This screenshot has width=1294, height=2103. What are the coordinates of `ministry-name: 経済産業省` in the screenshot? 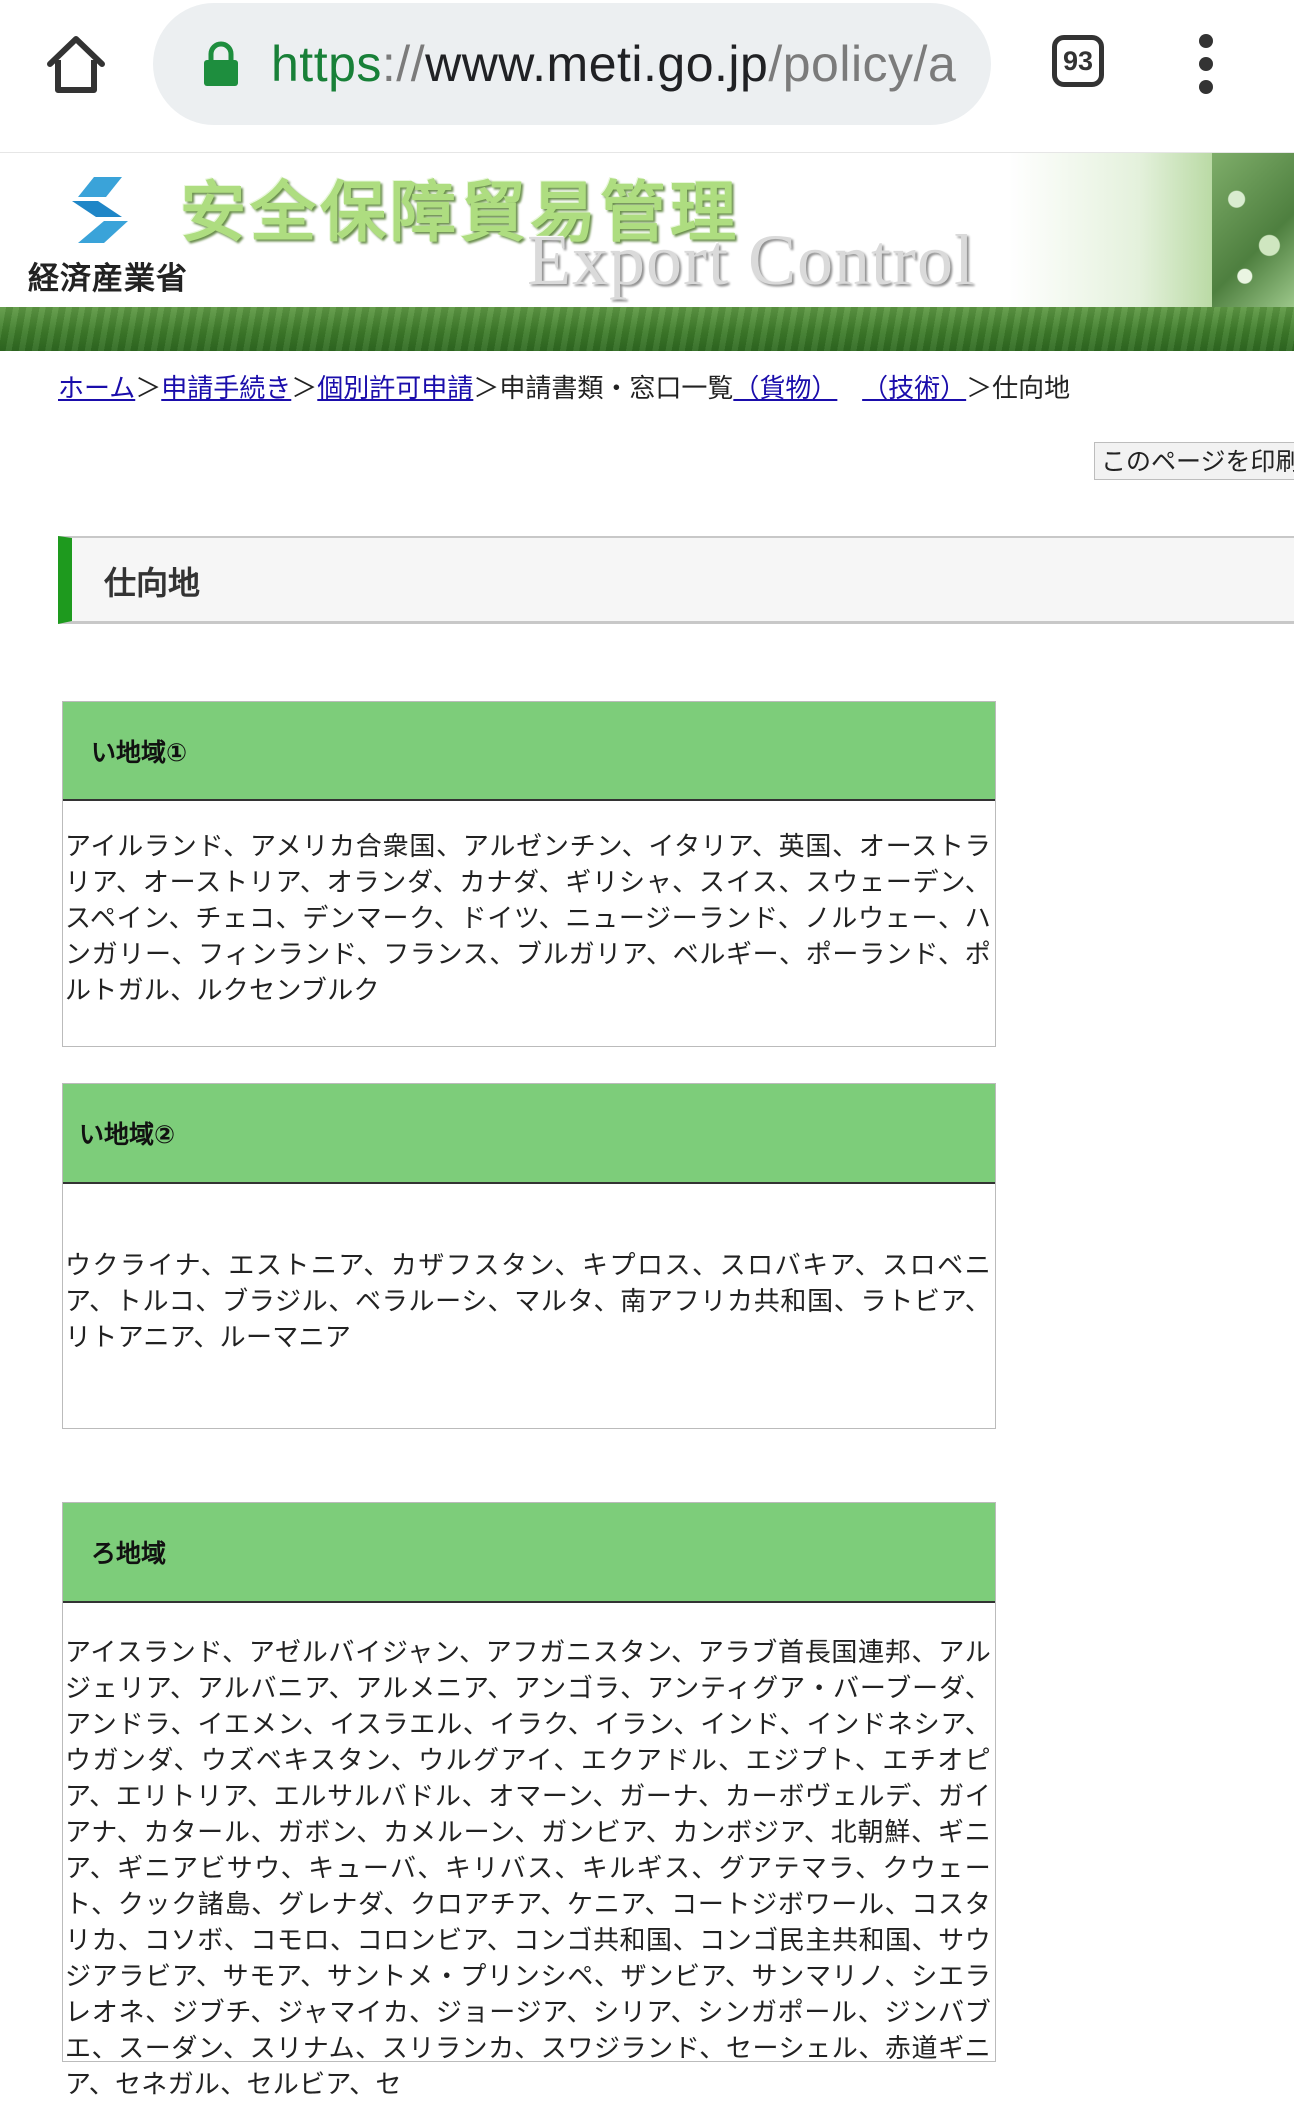 It's located at (108, 275).